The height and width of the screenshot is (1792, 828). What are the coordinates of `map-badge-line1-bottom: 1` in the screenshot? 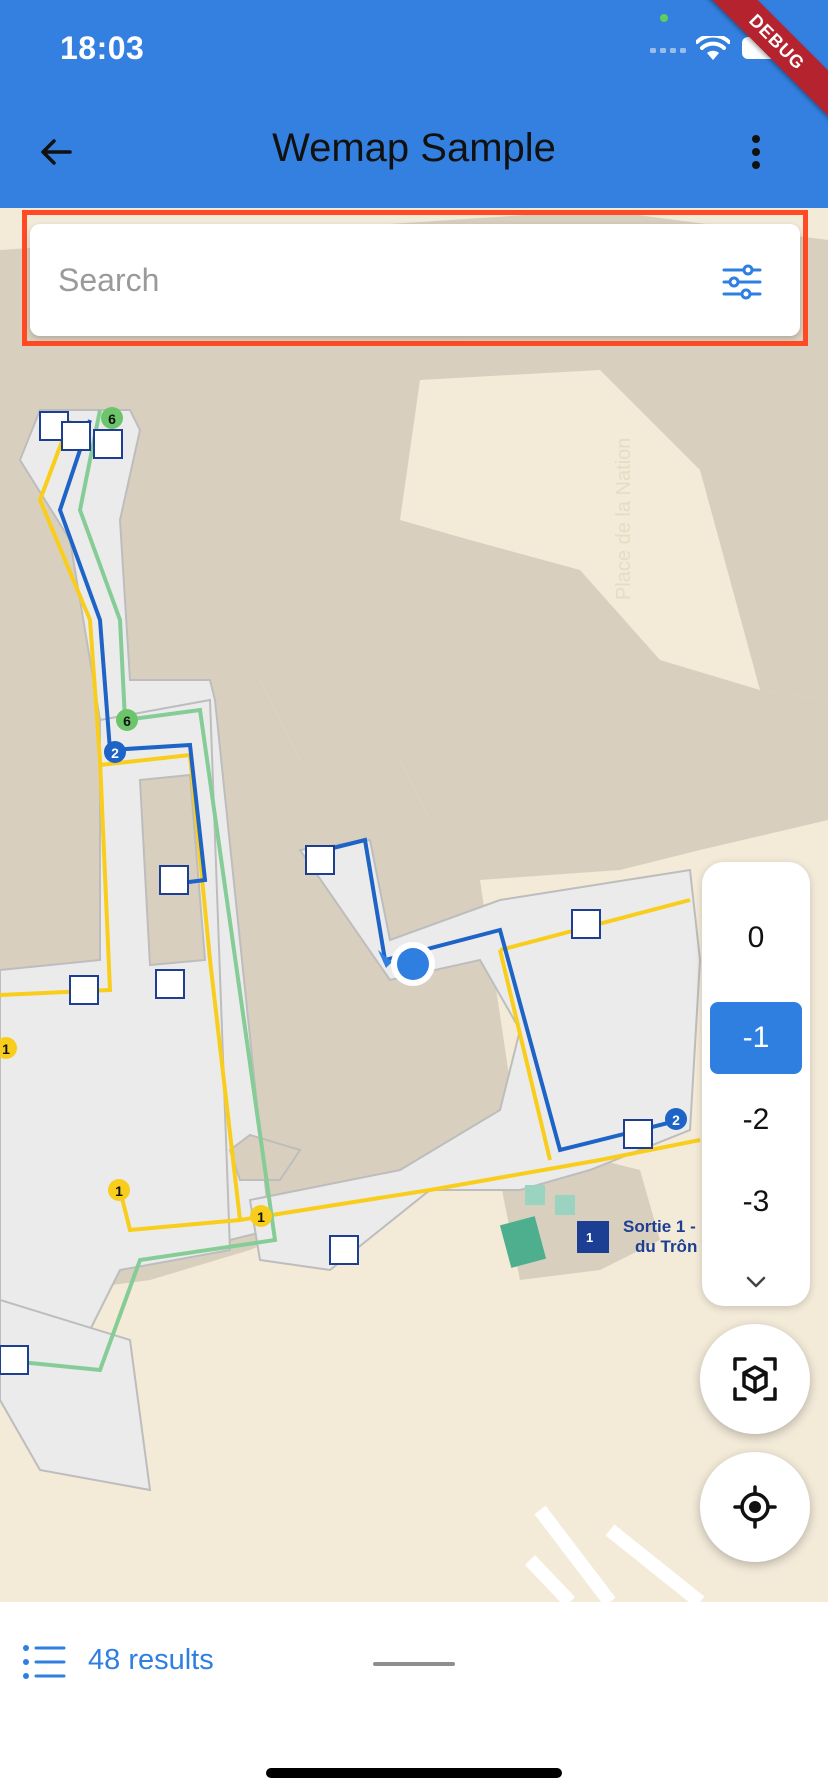 It's located at (261, 1217).